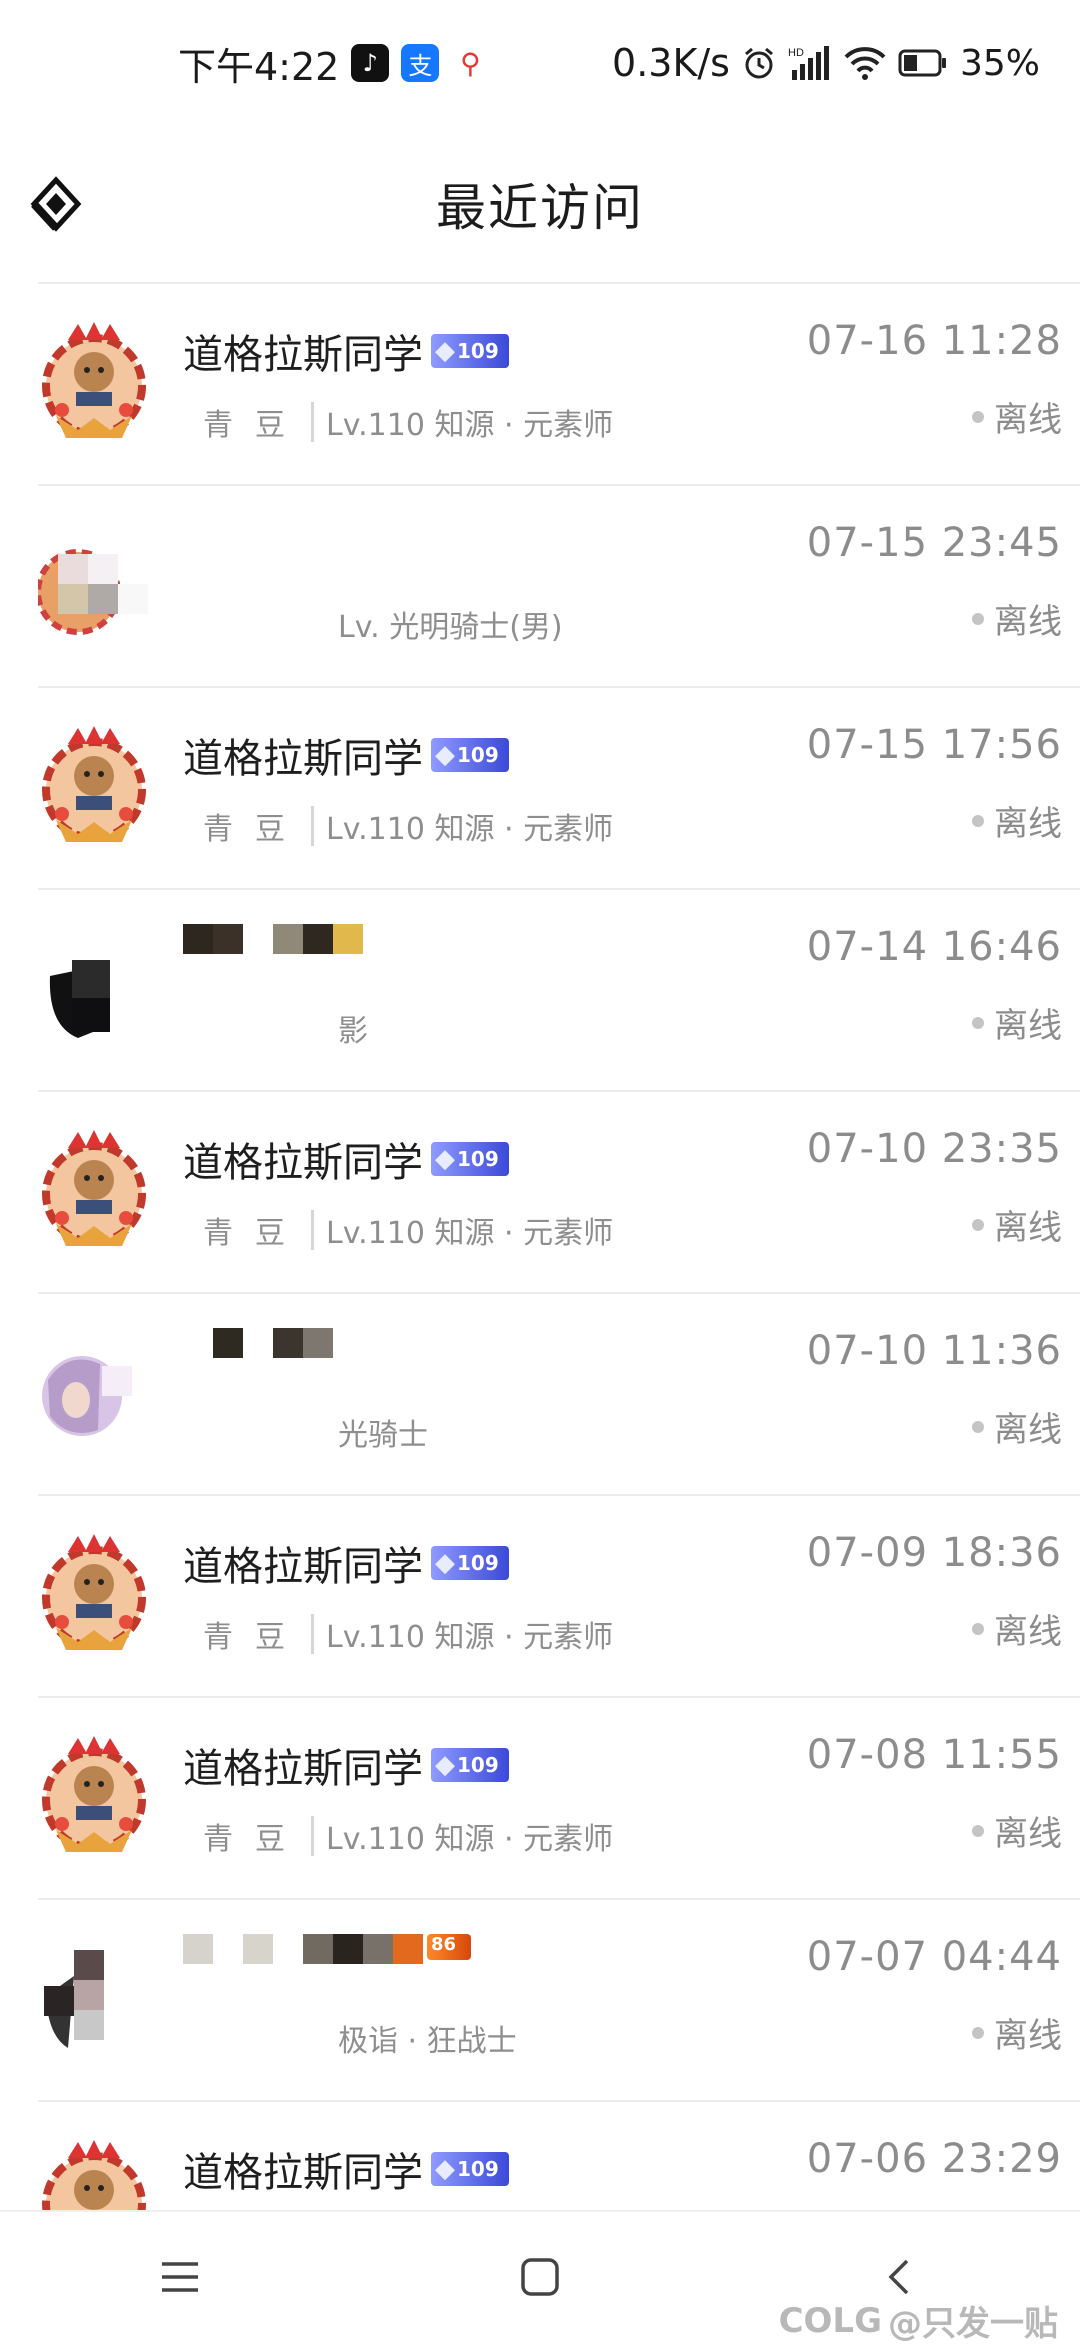 This screenshot has height=2345, width=1080. I want to click on visitor-row: 影 07-14 16:46 离线, so click(559, 991).